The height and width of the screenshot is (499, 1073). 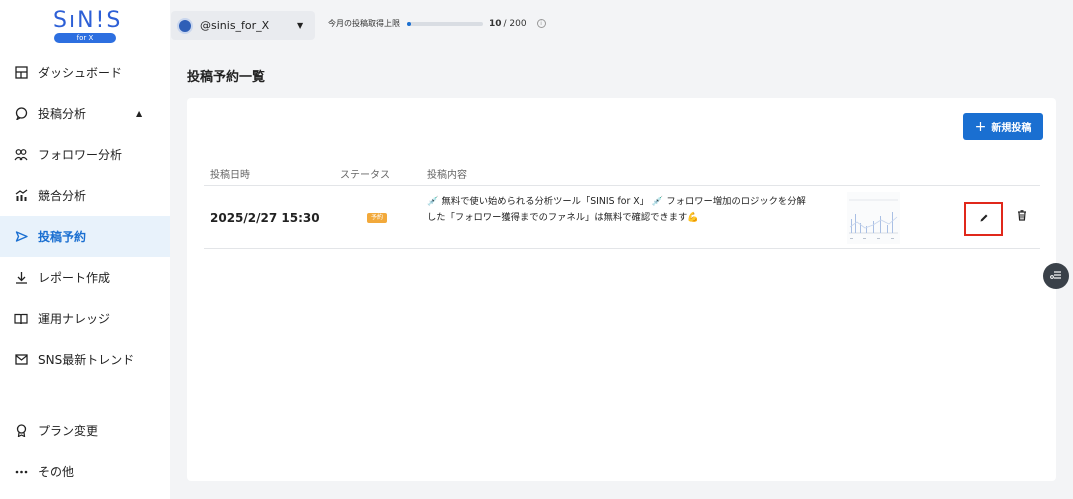 I want to click on sidebar-item-competitor-analysis: 競合分析, so click(x=85, y=195).